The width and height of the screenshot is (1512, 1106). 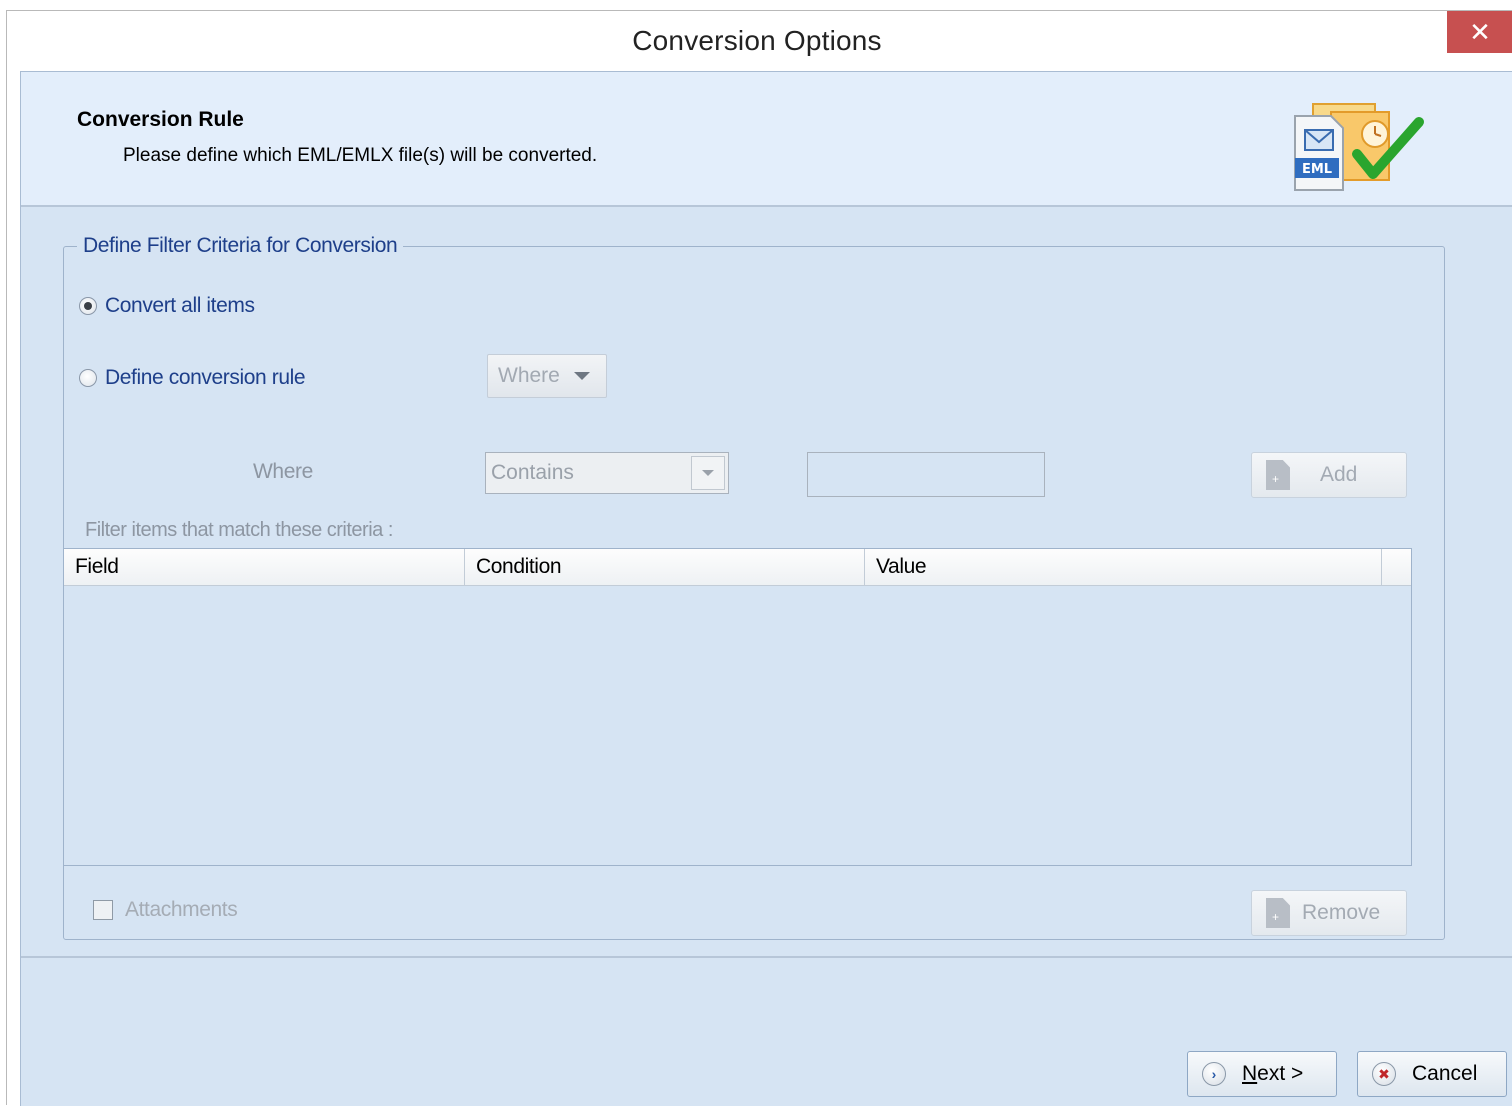 What do you see at coordinates (239, 530) in the screenshot?
I see `criteria-caption: Filter items that match these criteria :` at bounding box center [239, 530].